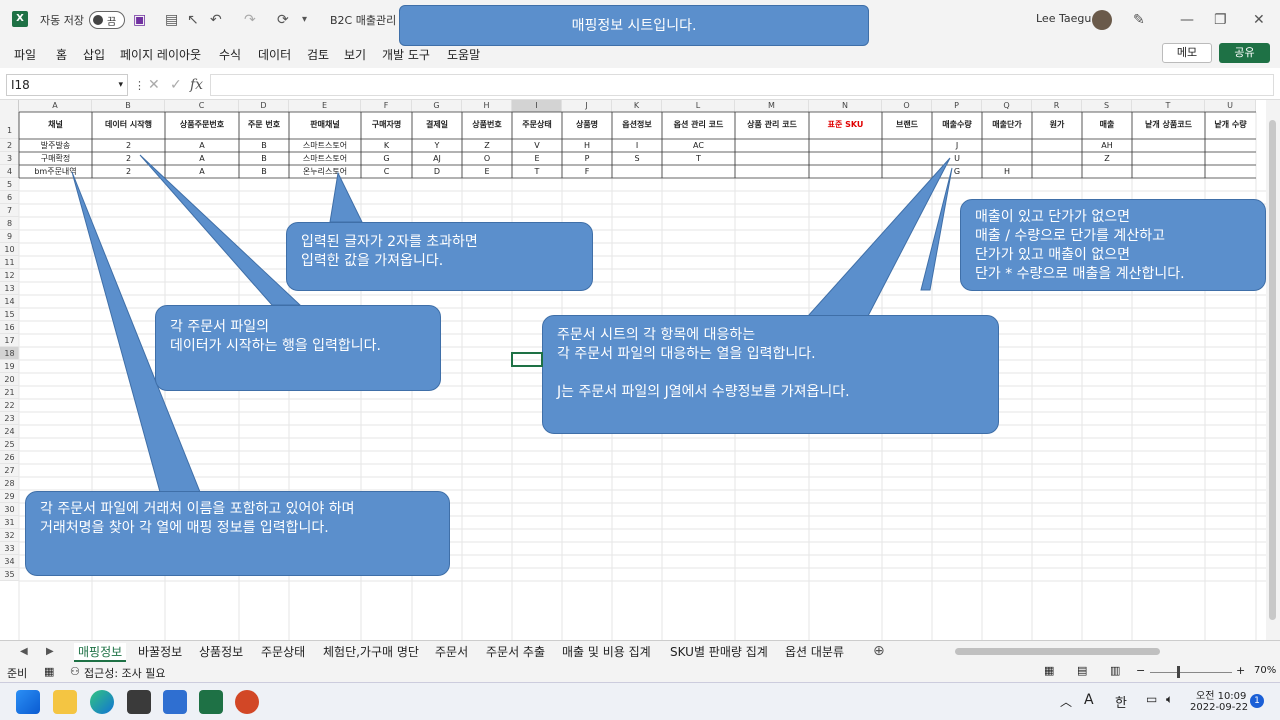  Describe the element at coordinates (75, 671) in the screenshot. I see `accessibility-icon: ⚇` at that location.